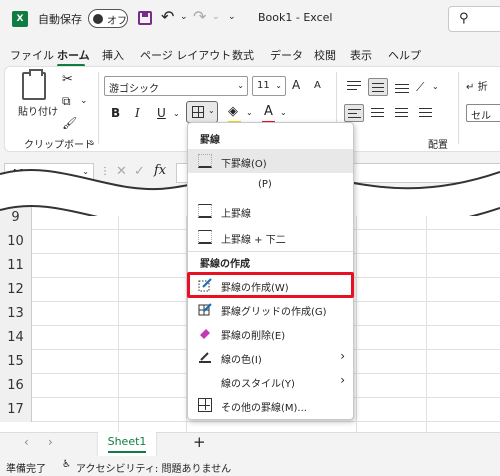 Image resolution: width=500 pixels, height=476 pixels. I want to click on font-name-select: 游ゴシック ⌄, so click(176, 86).